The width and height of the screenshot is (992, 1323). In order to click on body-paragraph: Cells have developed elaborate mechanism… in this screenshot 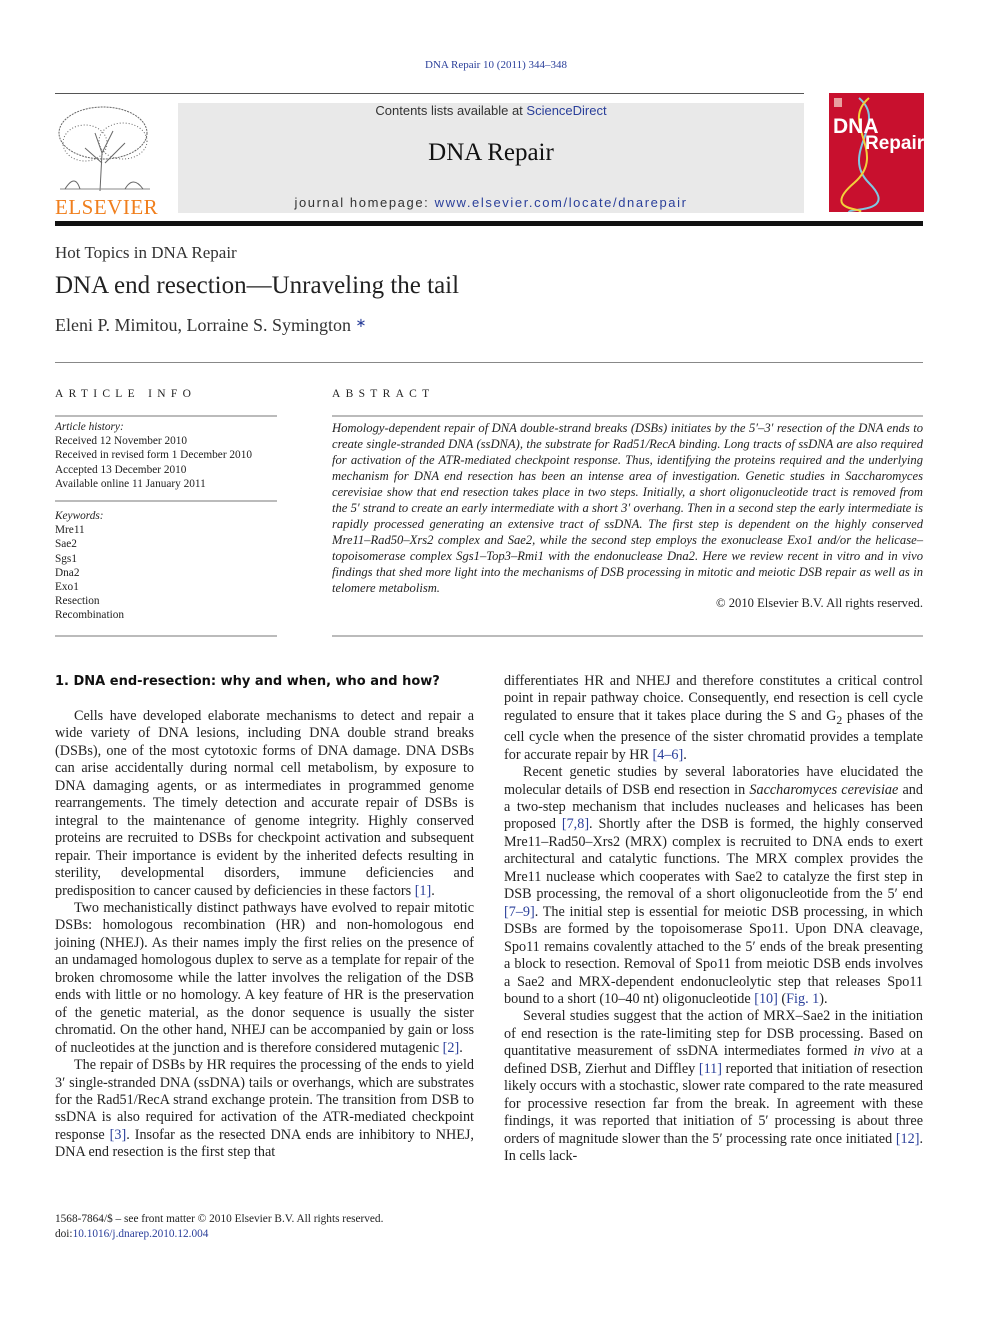, I will do `click(264, 804)`.